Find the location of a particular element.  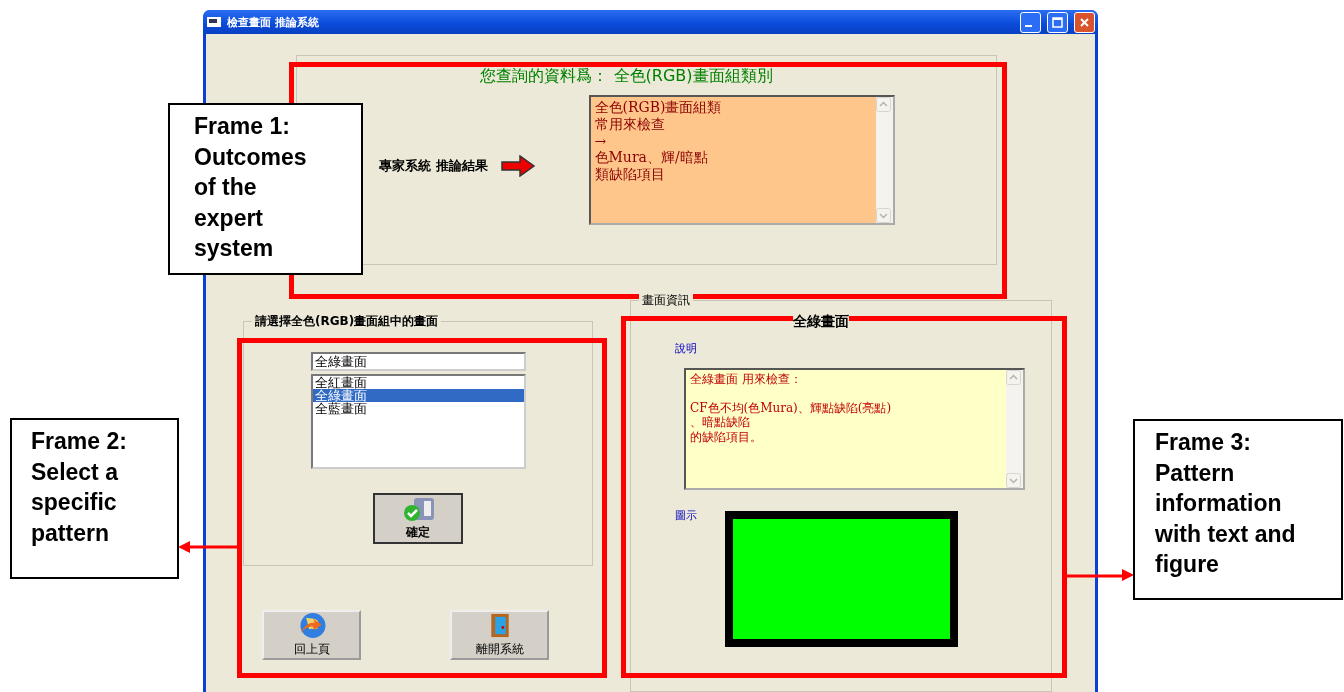

figure-label: 圖示 is located at coordinates (686, 515).